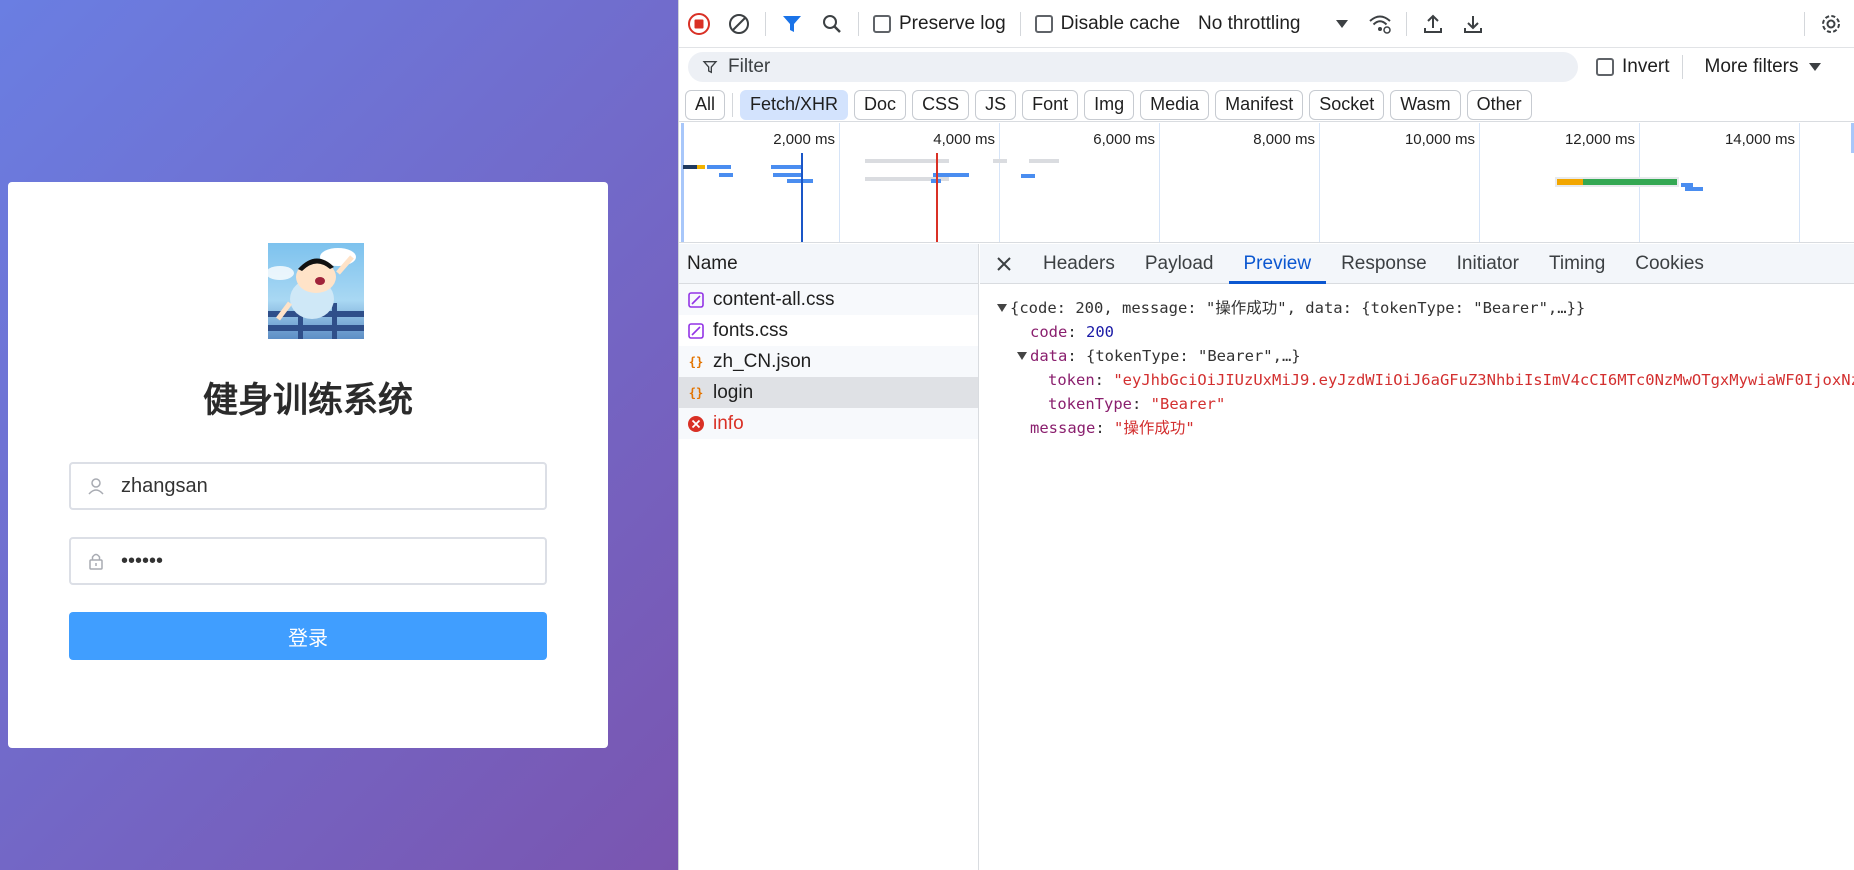  What do you see at coordinates (705, 104) in the screenshot?
I see `type-filter-all: All` at bounding box center [705, 104].